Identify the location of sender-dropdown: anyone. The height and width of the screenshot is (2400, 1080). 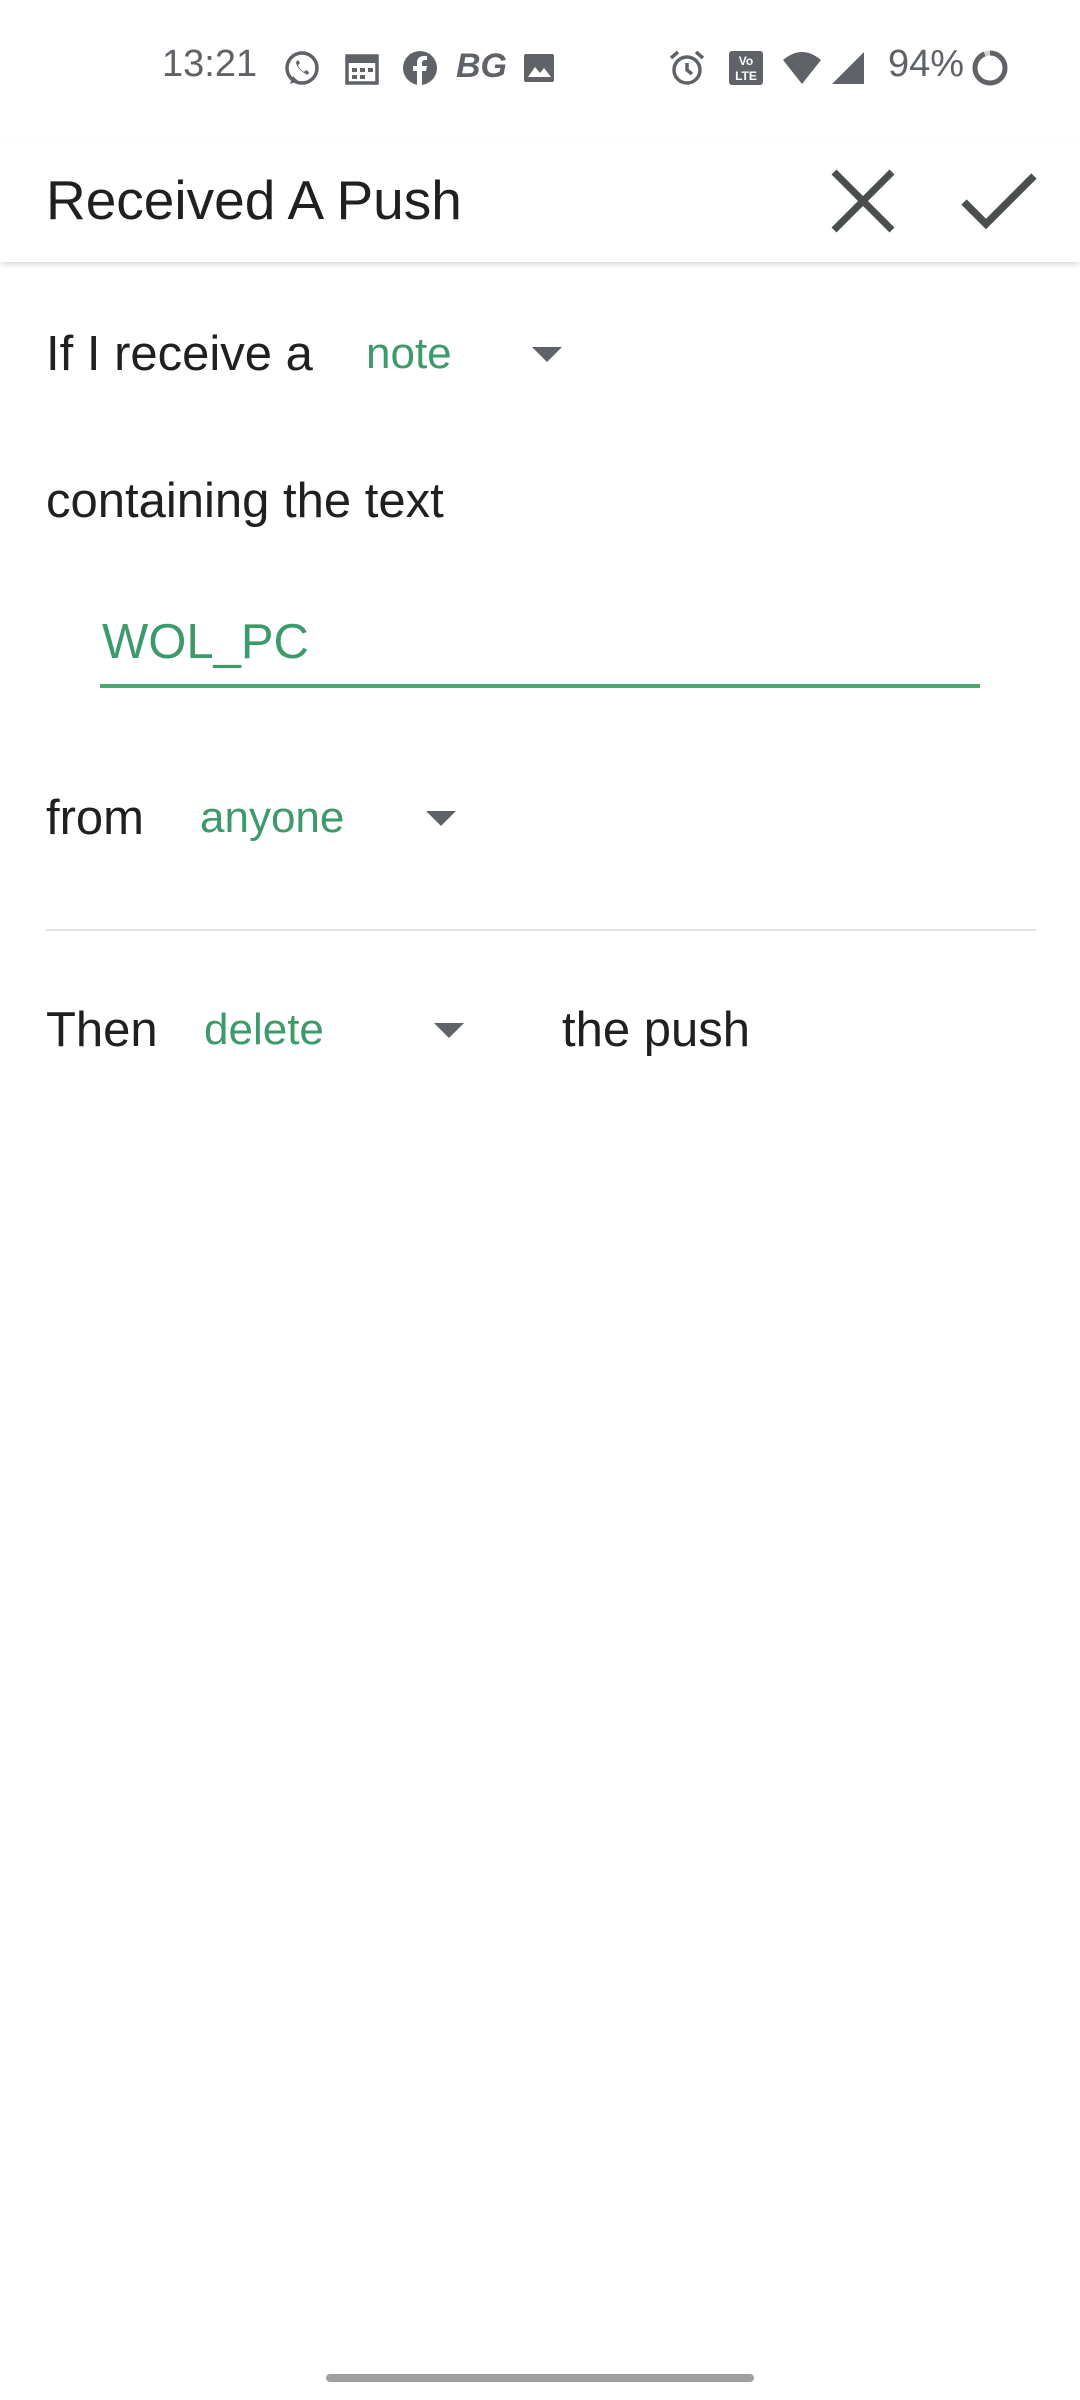
(335, 818).